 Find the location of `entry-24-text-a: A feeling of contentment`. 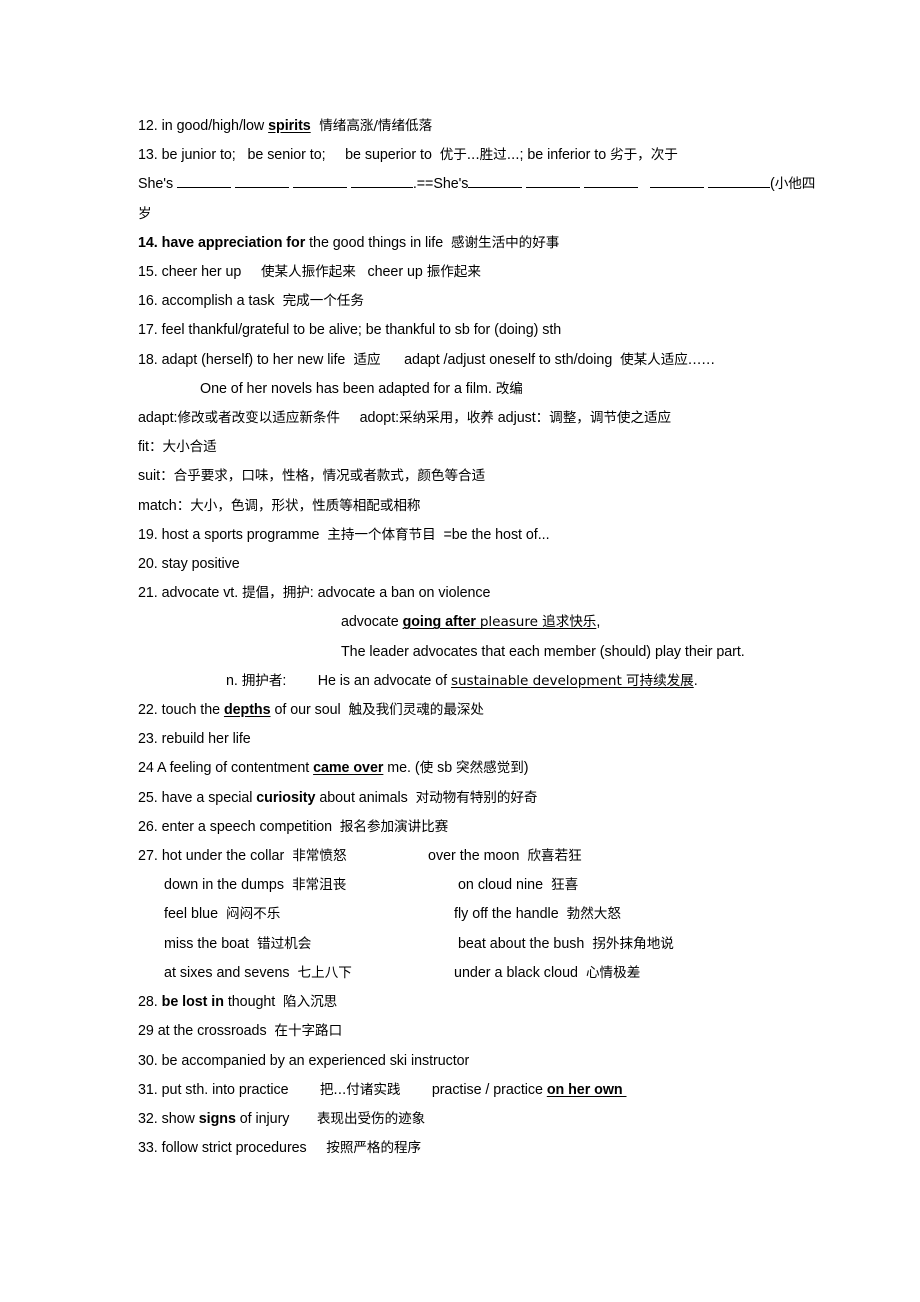

entry-24-text-a: A feeling of contentment is located at coordinates (233, 768).